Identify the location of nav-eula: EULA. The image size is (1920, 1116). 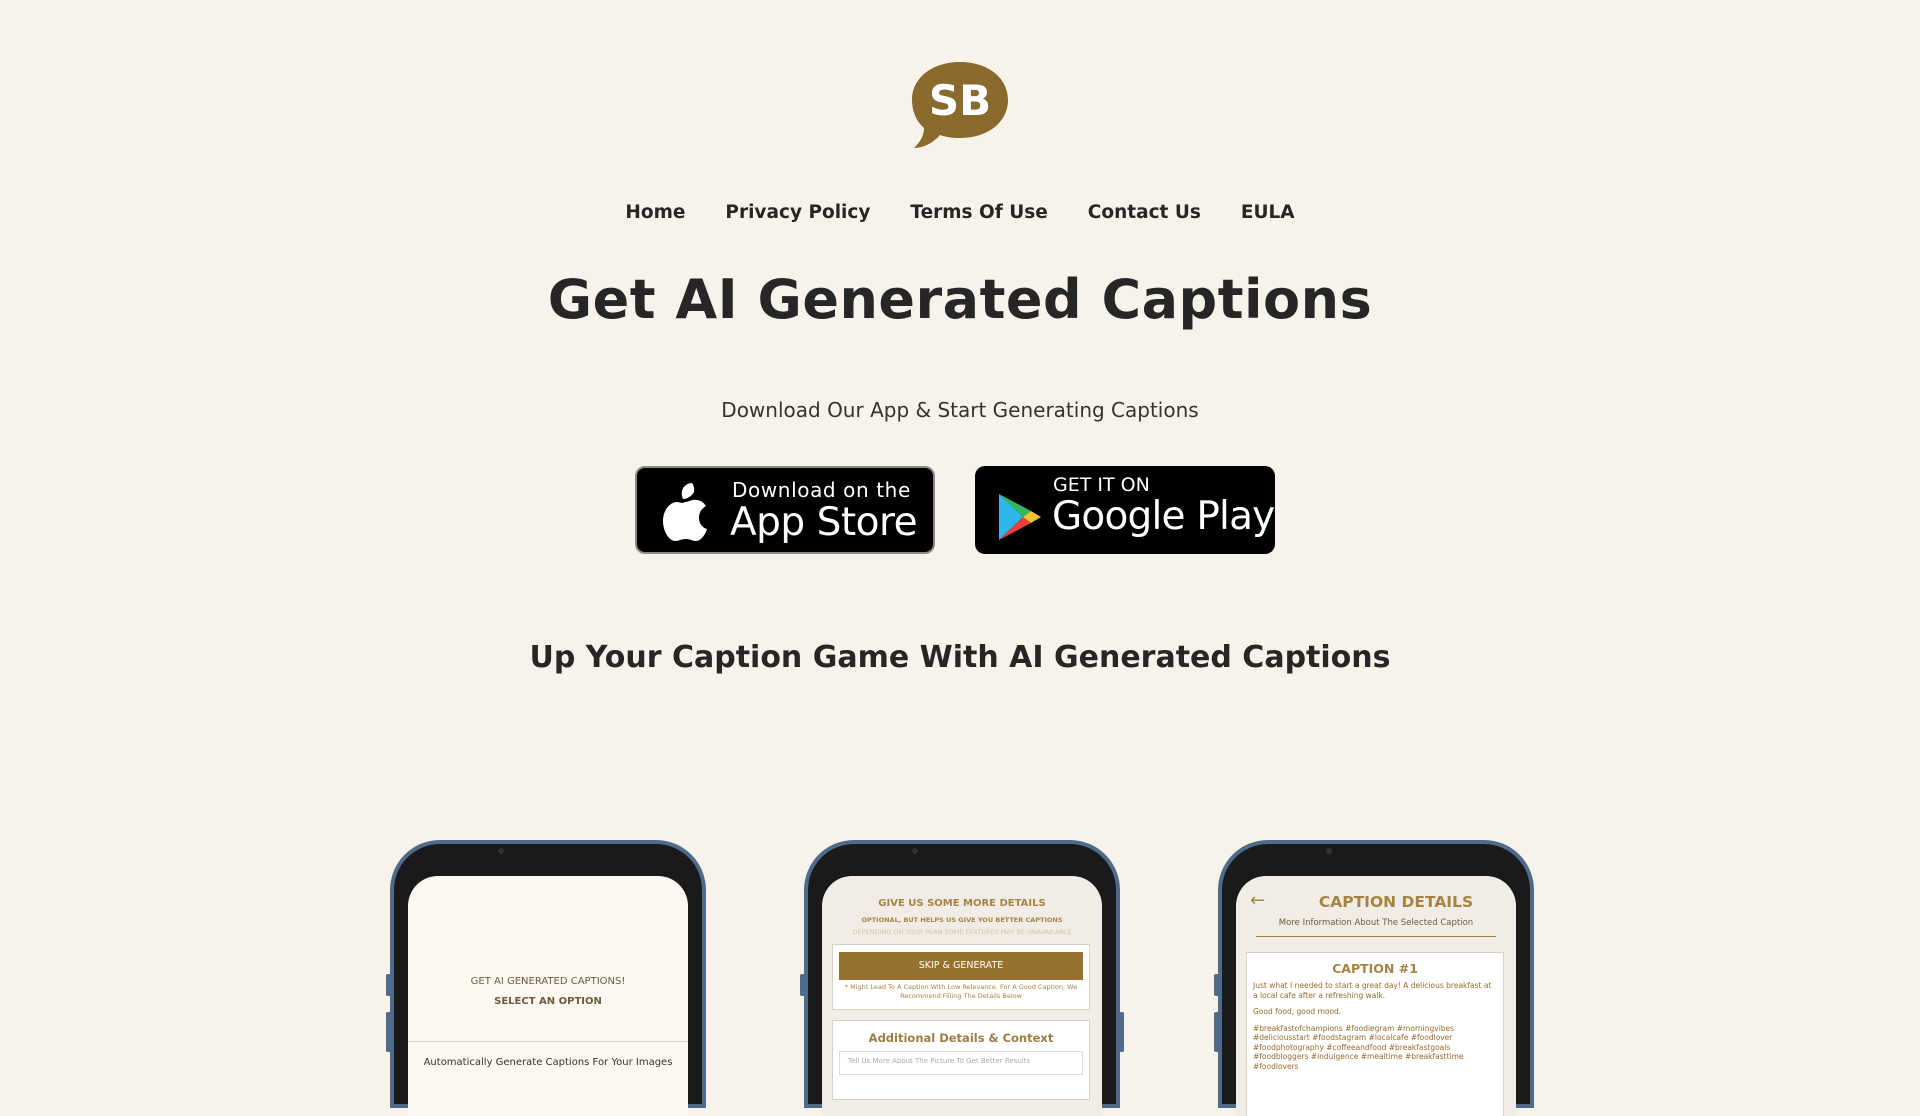
(1268, 212).